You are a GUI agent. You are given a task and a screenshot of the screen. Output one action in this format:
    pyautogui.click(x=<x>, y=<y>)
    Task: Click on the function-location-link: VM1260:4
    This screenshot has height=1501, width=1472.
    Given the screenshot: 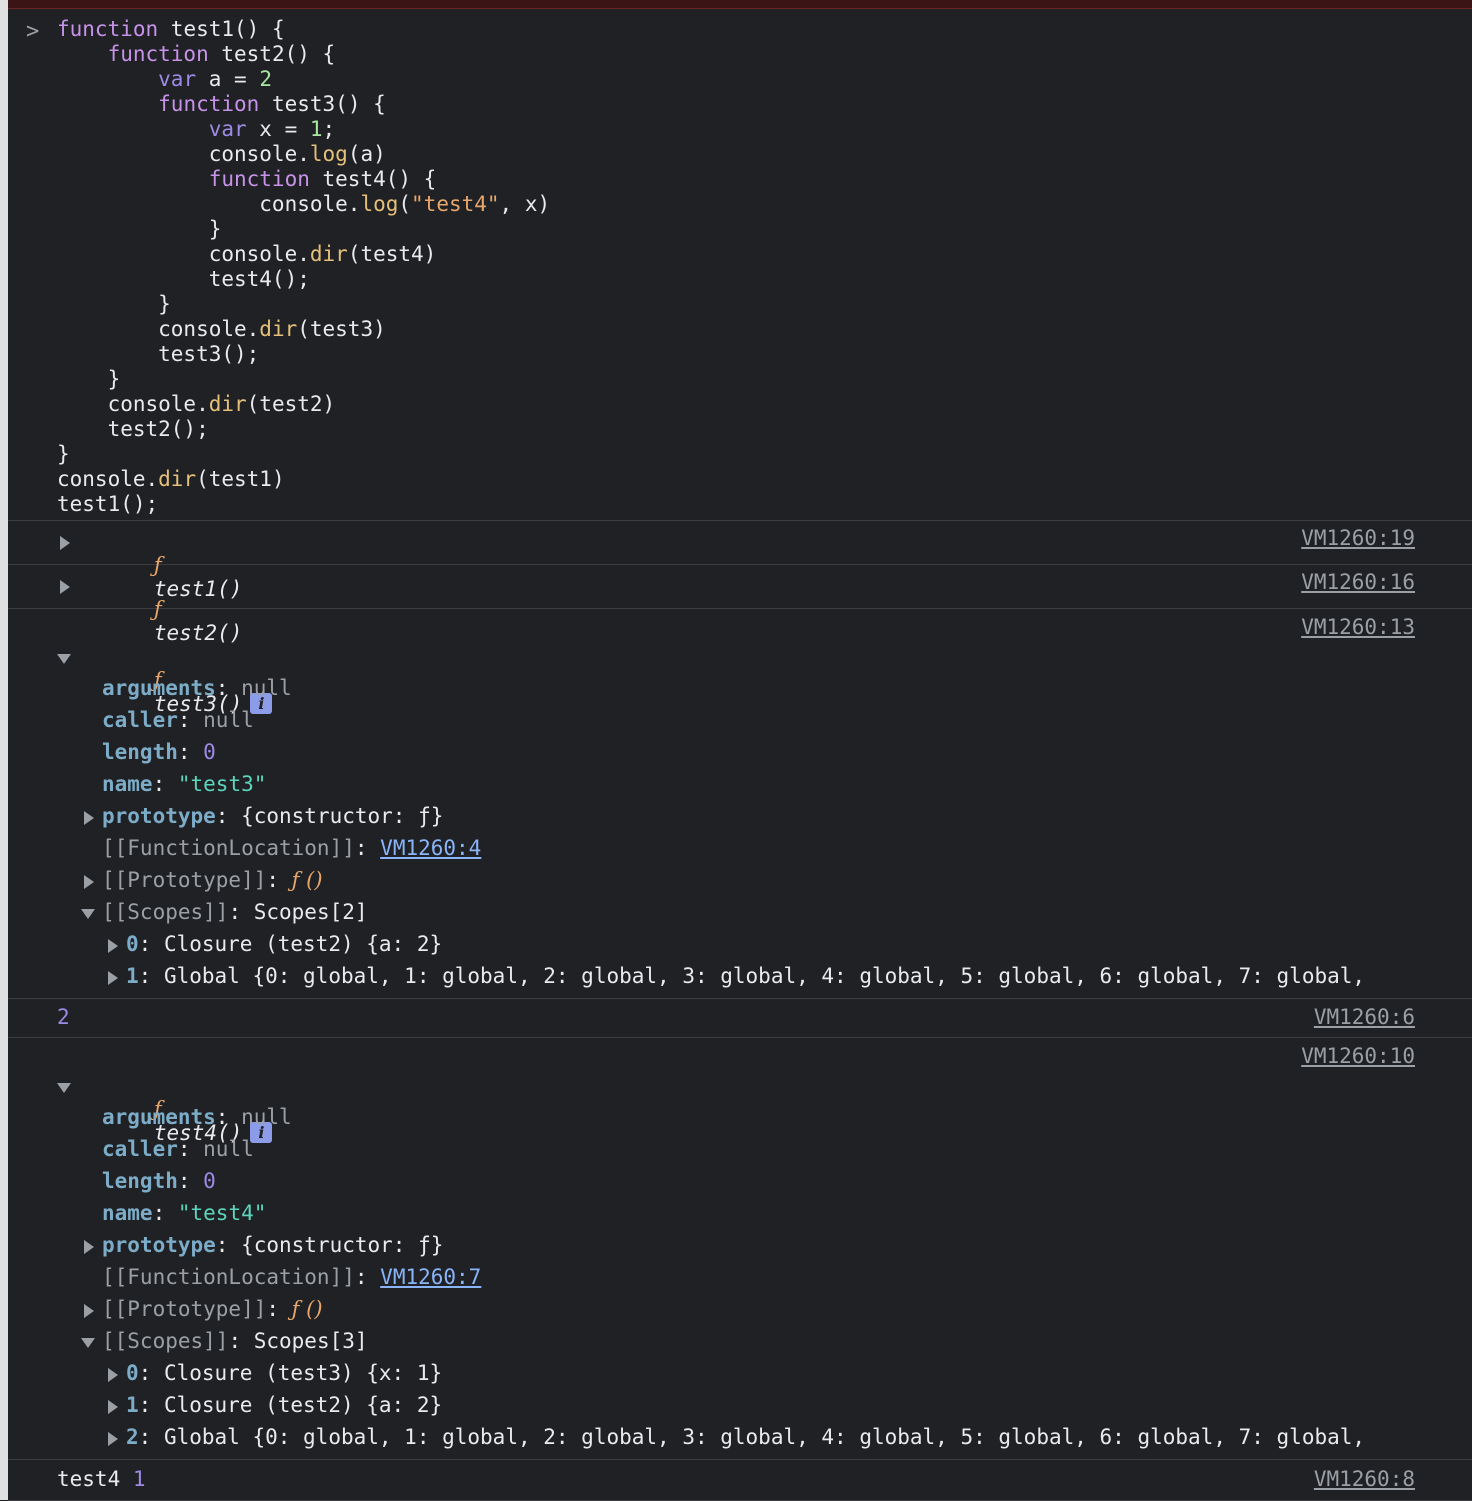 What is the action you would take?
    pyautogui.click(x=430, y=848)
    